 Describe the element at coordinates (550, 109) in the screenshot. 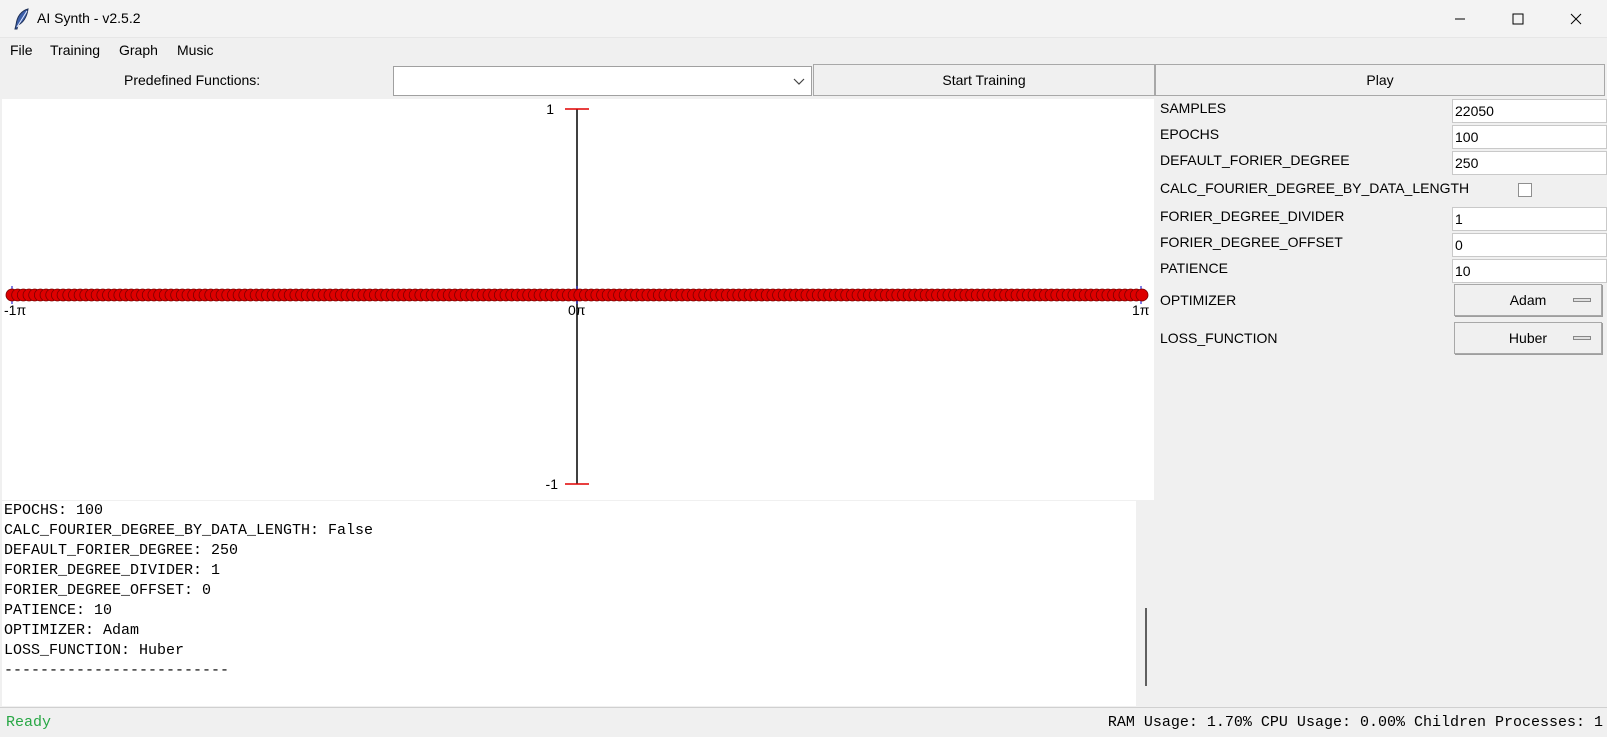

I see `y-max-label: 1` at that location.